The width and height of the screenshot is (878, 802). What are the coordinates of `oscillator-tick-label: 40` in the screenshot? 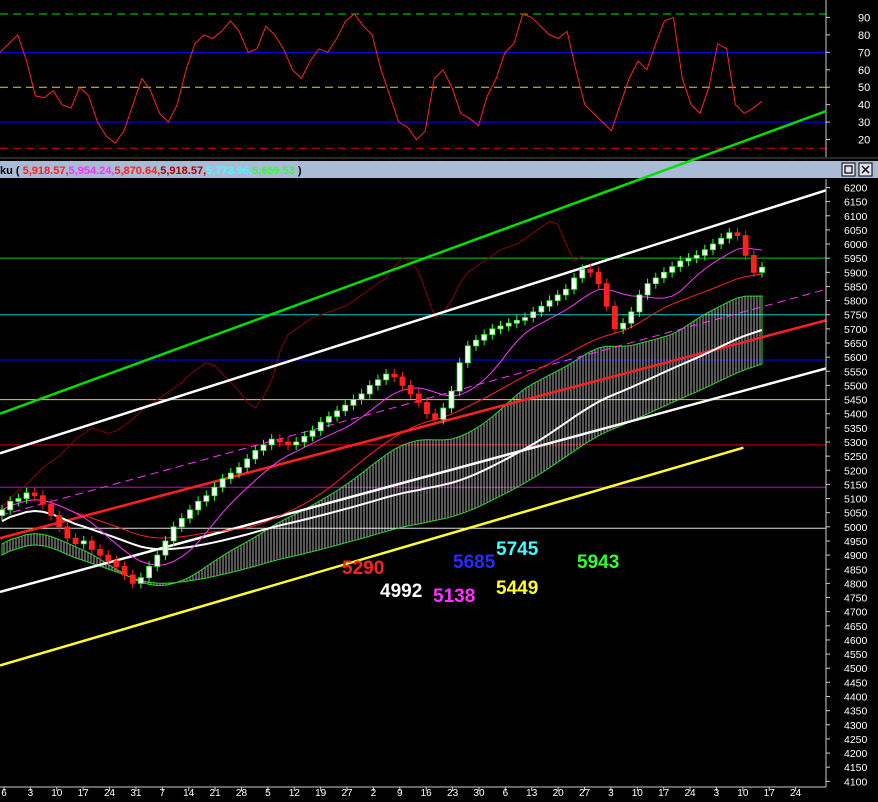 It's located at (864, 106).